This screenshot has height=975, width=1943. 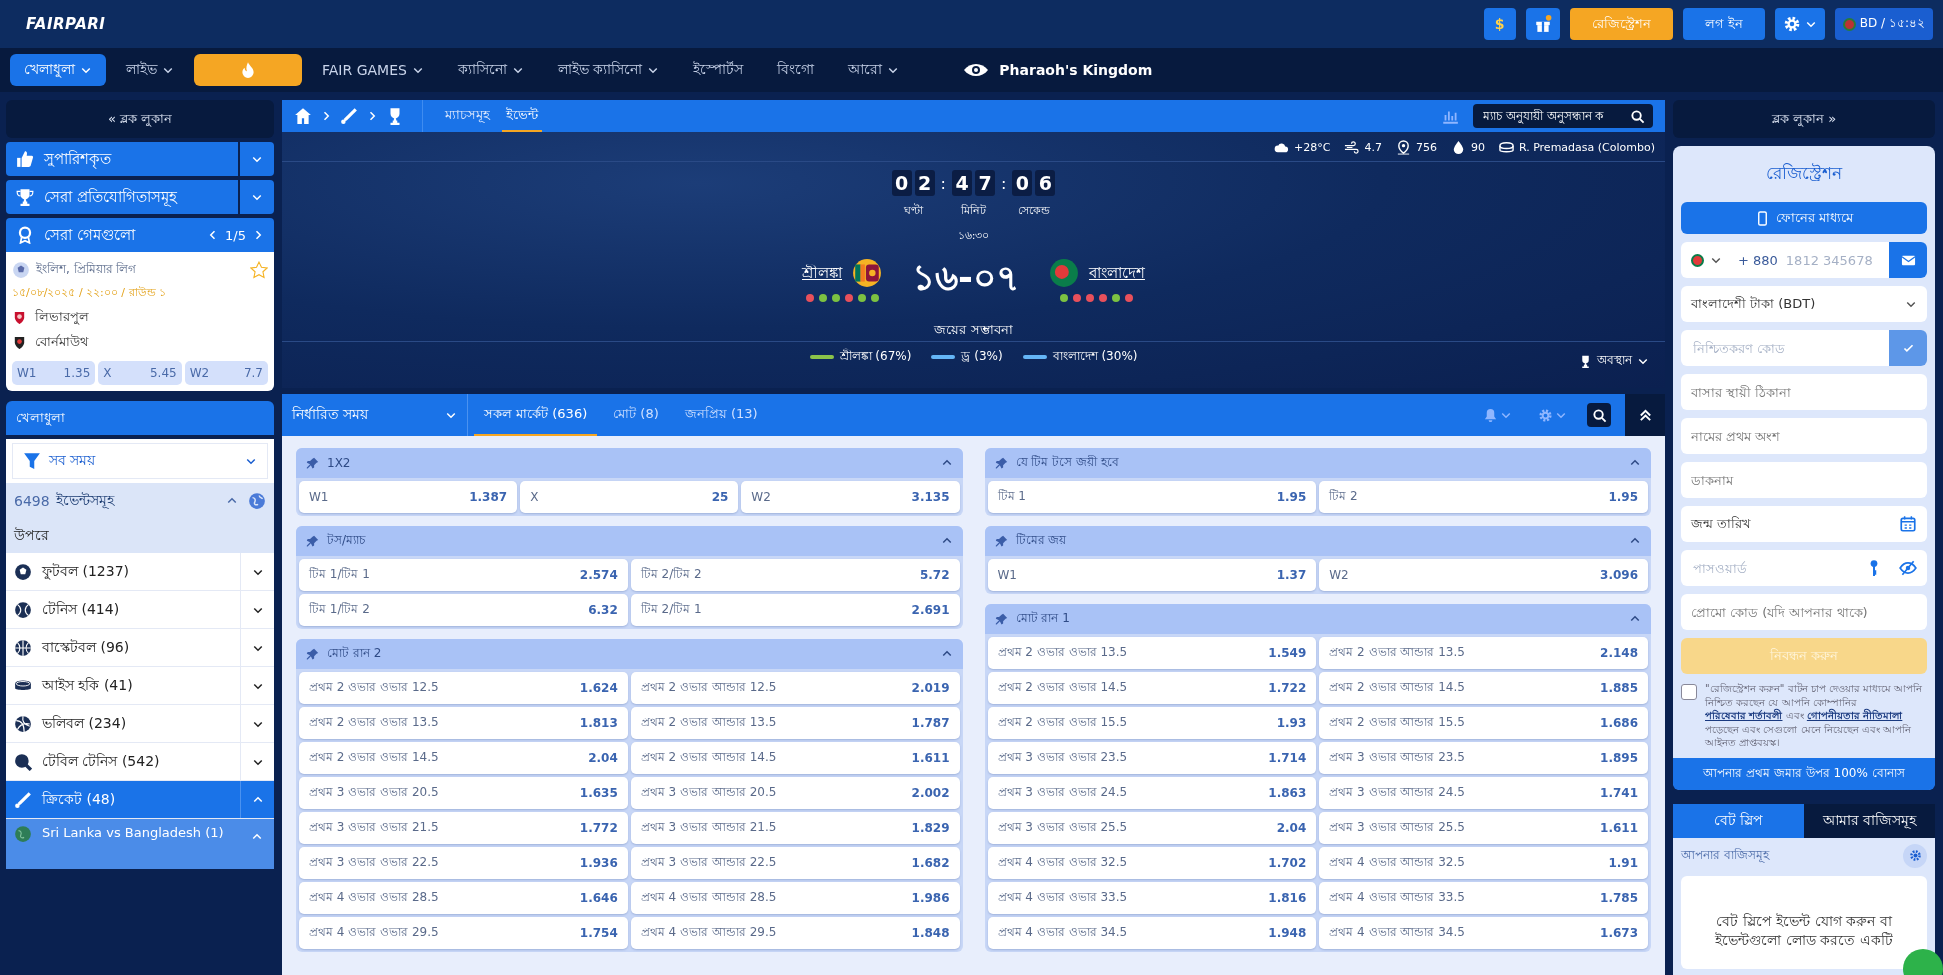 What do you see at coordinates (795, 863) in the screenshot?
I see `odds-button: প্রথম 3 ওভার আন্ডার 22.5 1.682` at bounding box center [795, 863].